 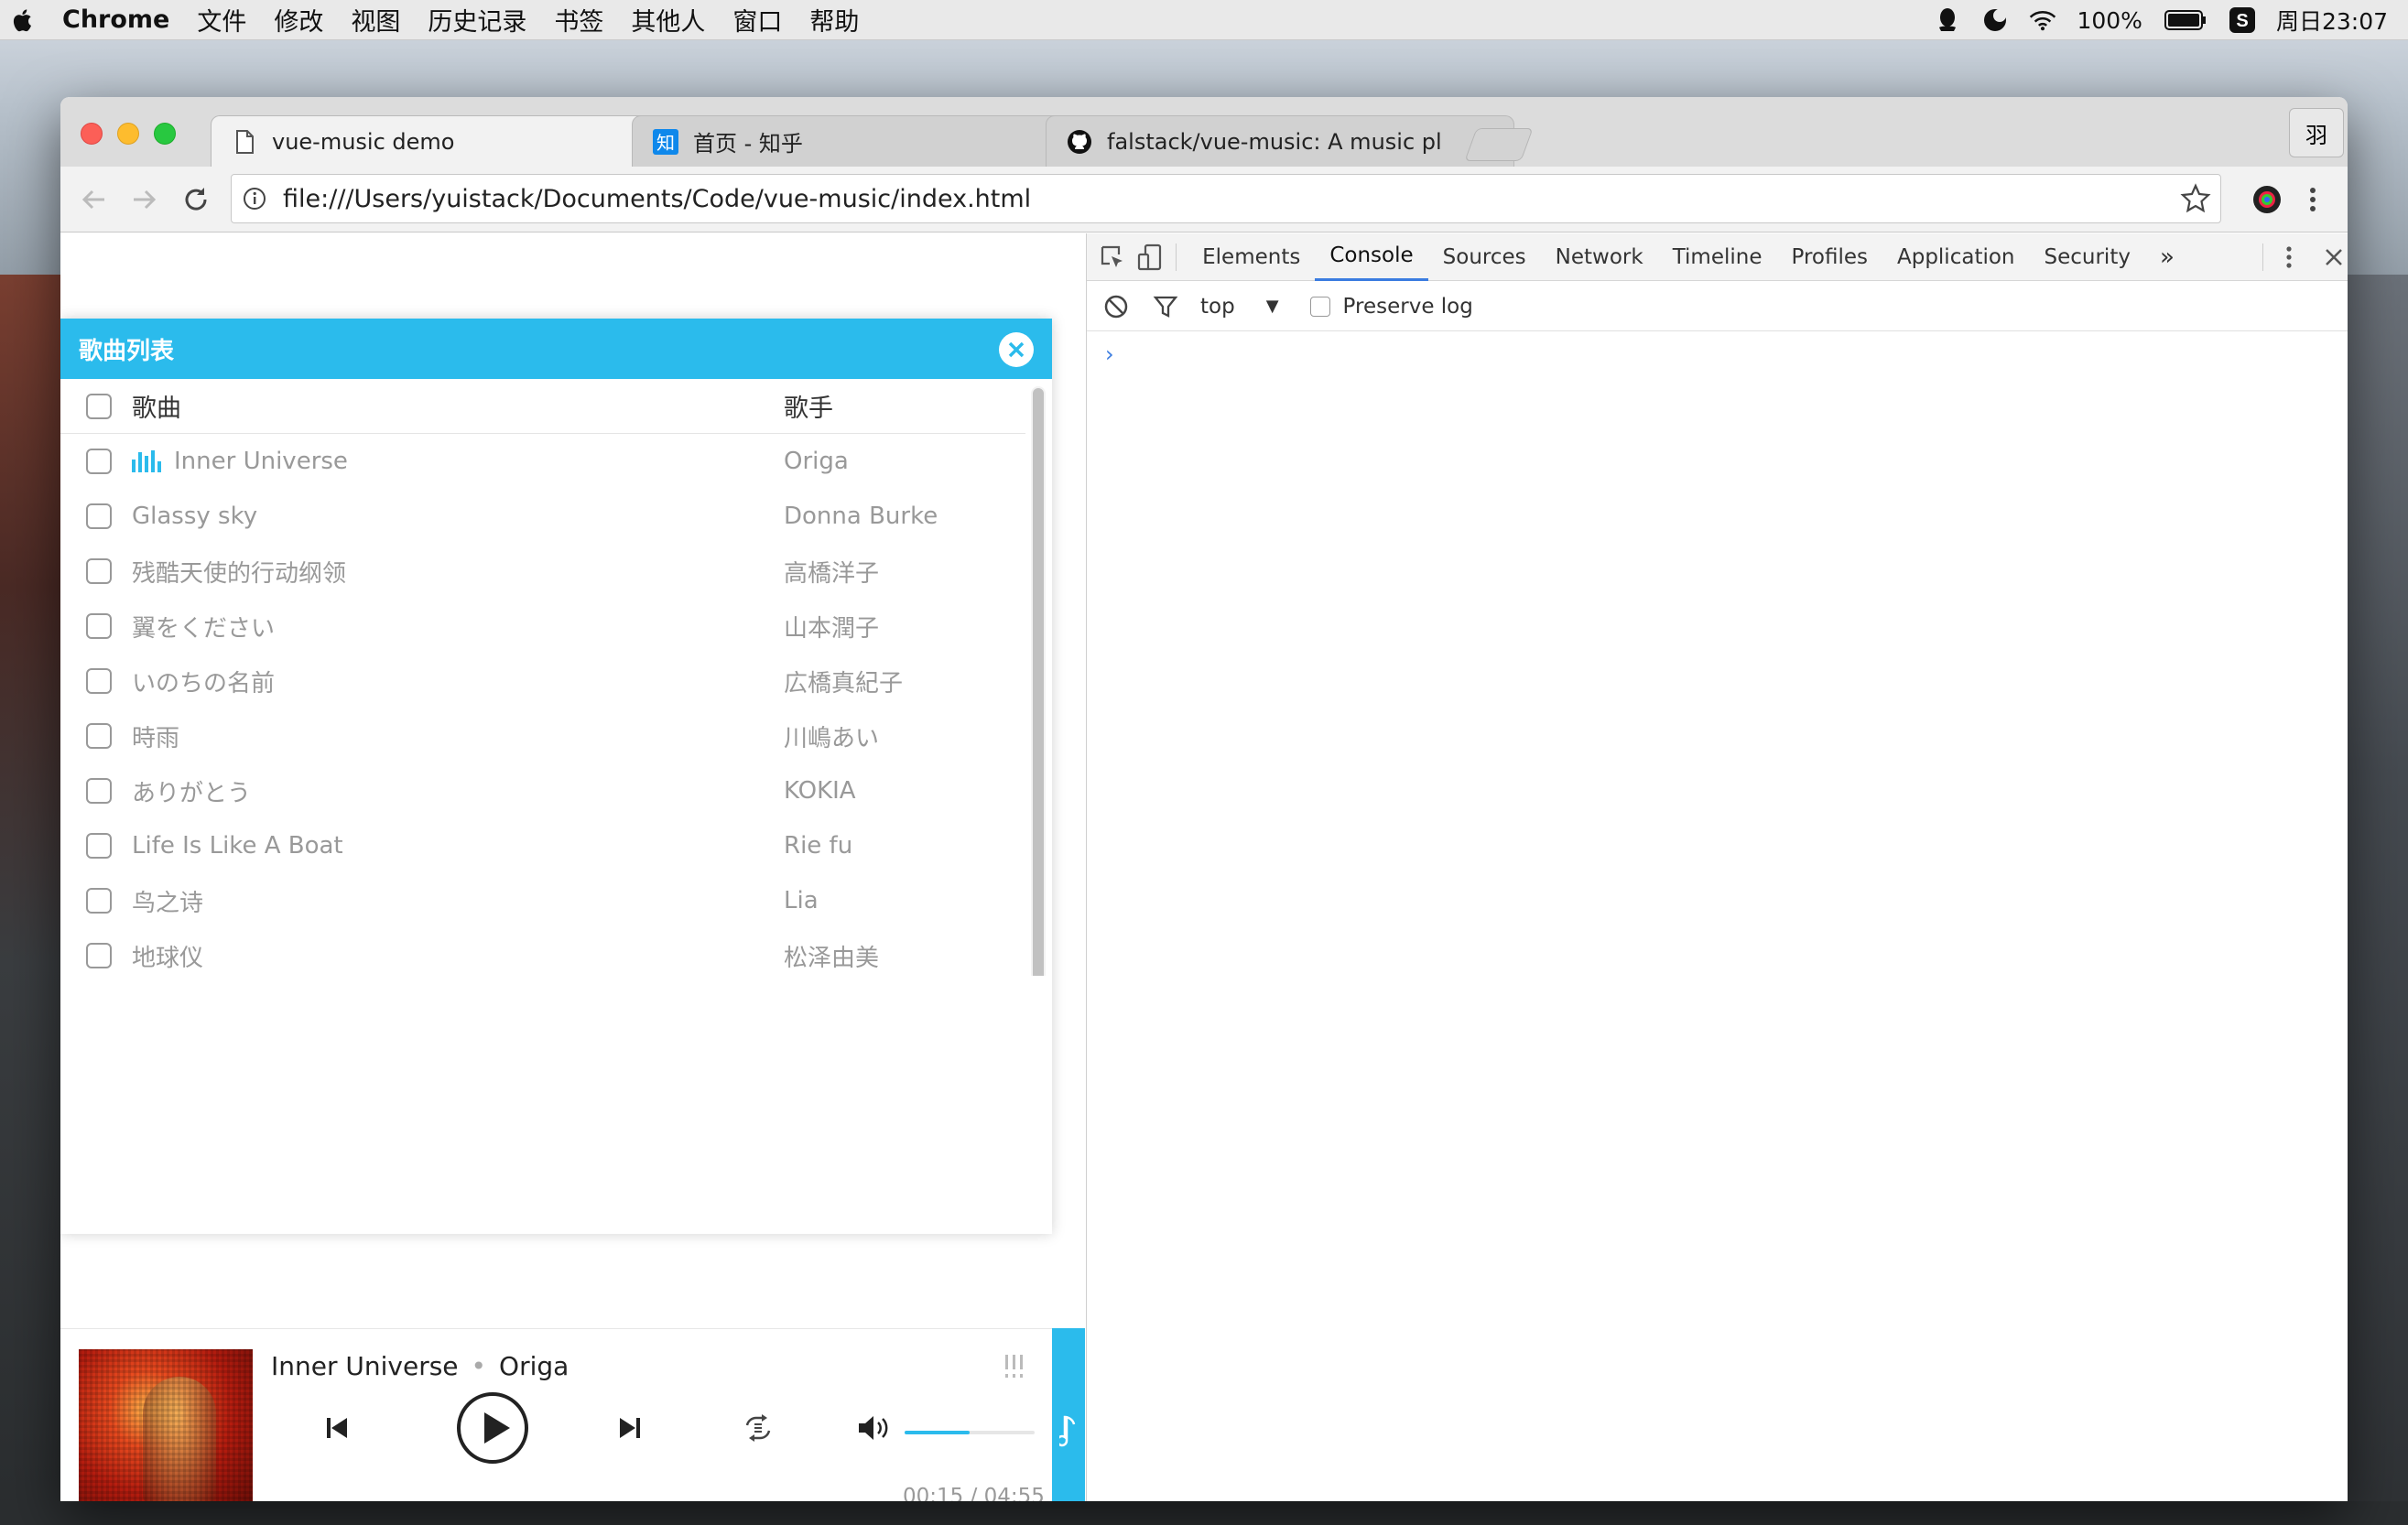 I want to click on song-title: Life Is Like A Boat, so click(x=237, y=846).